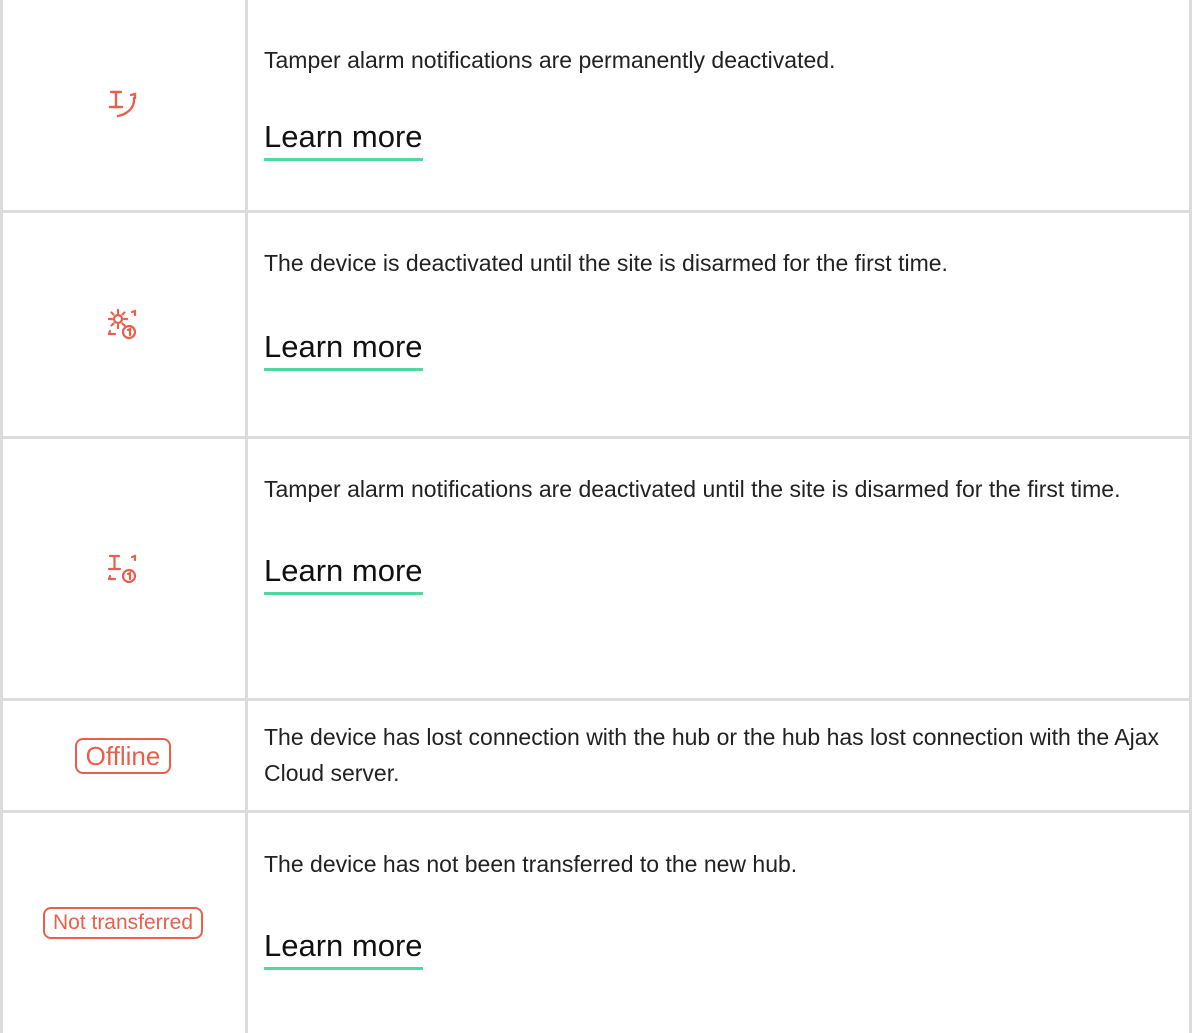  I want to click on tamper-deactivated-icon, so click(123, 105).